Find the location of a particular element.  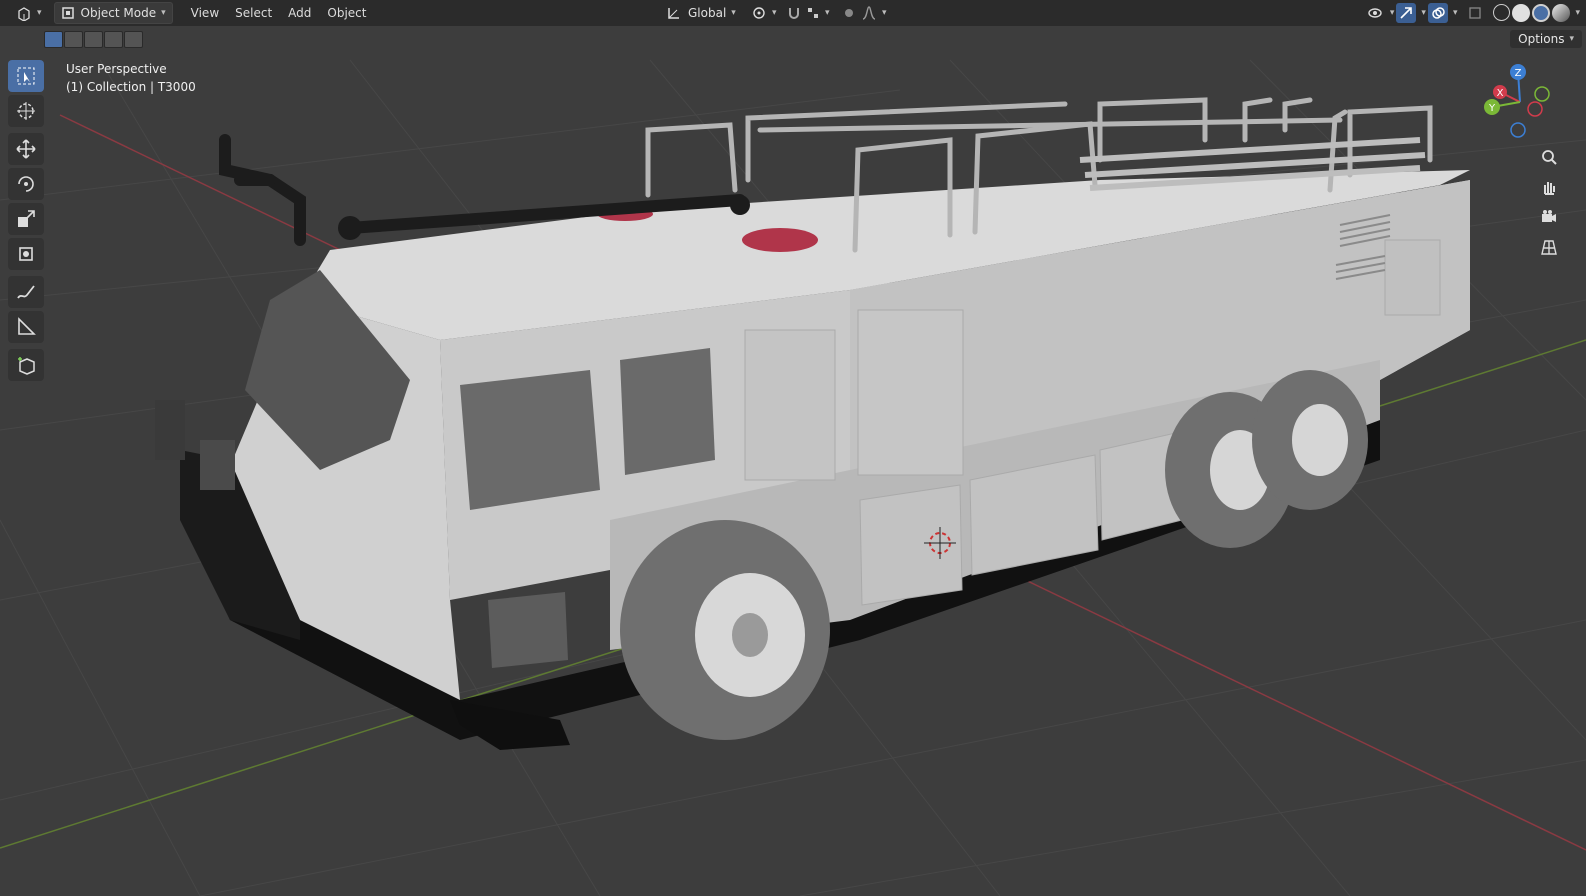

editor-type-button: ▾ is located at coordinates (29, 13).